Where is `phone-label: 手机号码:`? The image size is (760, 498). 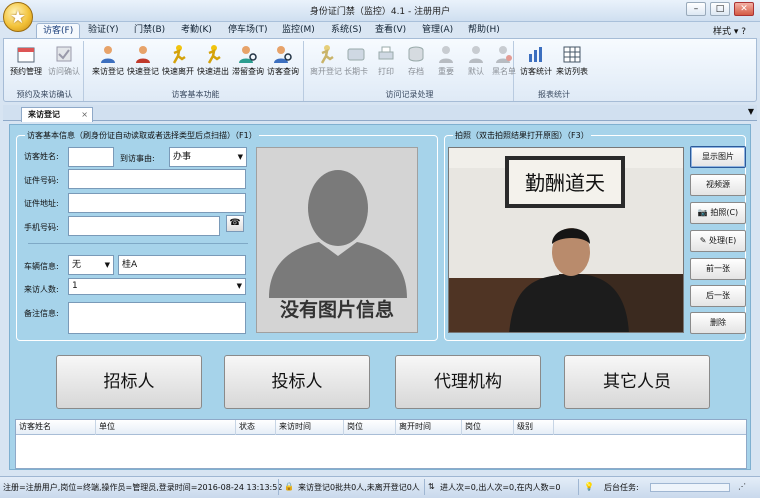 phone-label: 手机号码: is located at coordinates (41, 227).